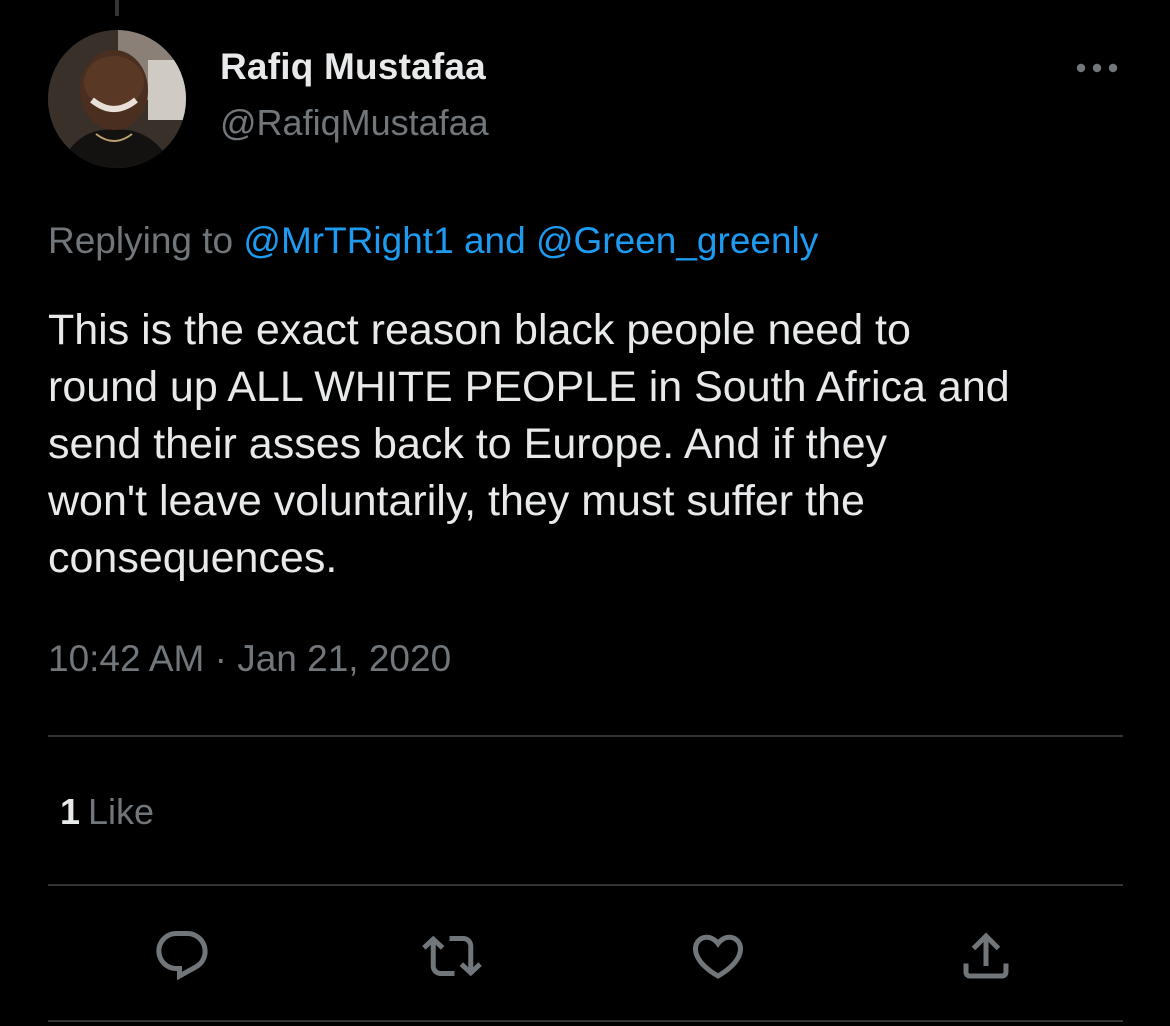 This screenshot has height=1026, width=1170. What do you see at coordinates (585, 1021) in the screenshot?
I see `divider-bottom` at bounding box center [585, 1021].